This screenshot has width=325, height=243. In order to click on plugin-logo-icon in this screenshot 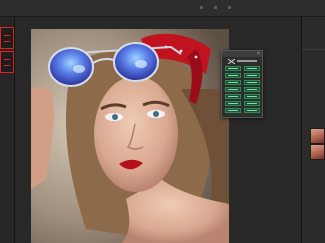, I will do `click(231, 61)`.